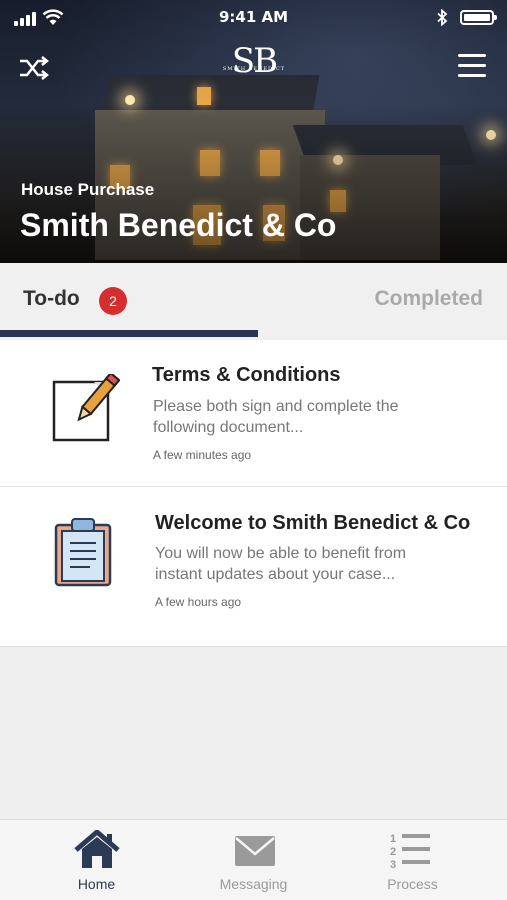 This screenshot has height=900, width=507. I want to click on status-time: 9:41 AM, so click(253, 17).